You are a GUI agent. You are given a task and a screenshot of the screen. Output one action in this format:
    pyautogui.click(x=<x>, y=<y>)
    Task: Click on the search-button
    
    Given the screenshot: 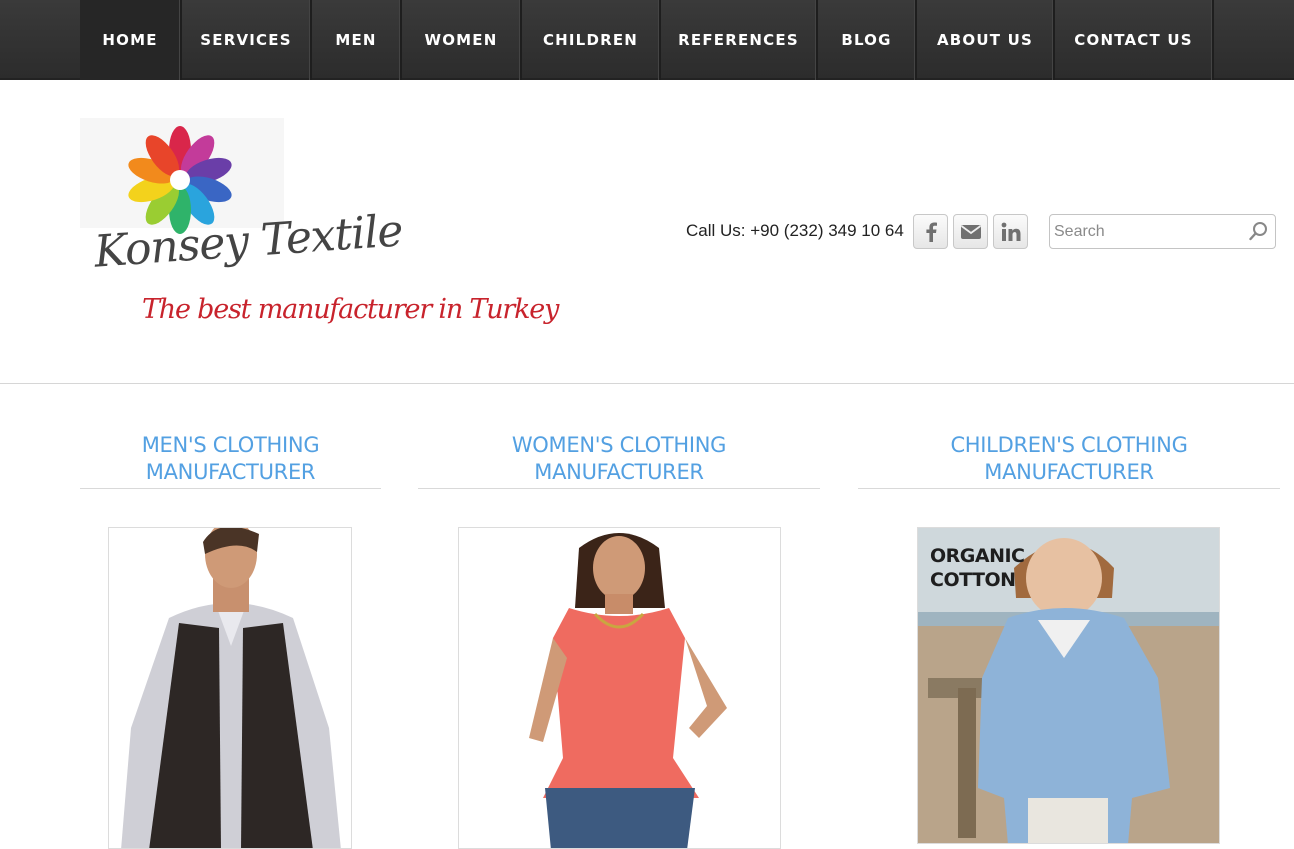 What is the action you would take?
    pyautogui.click(x=1259, y=233)
    